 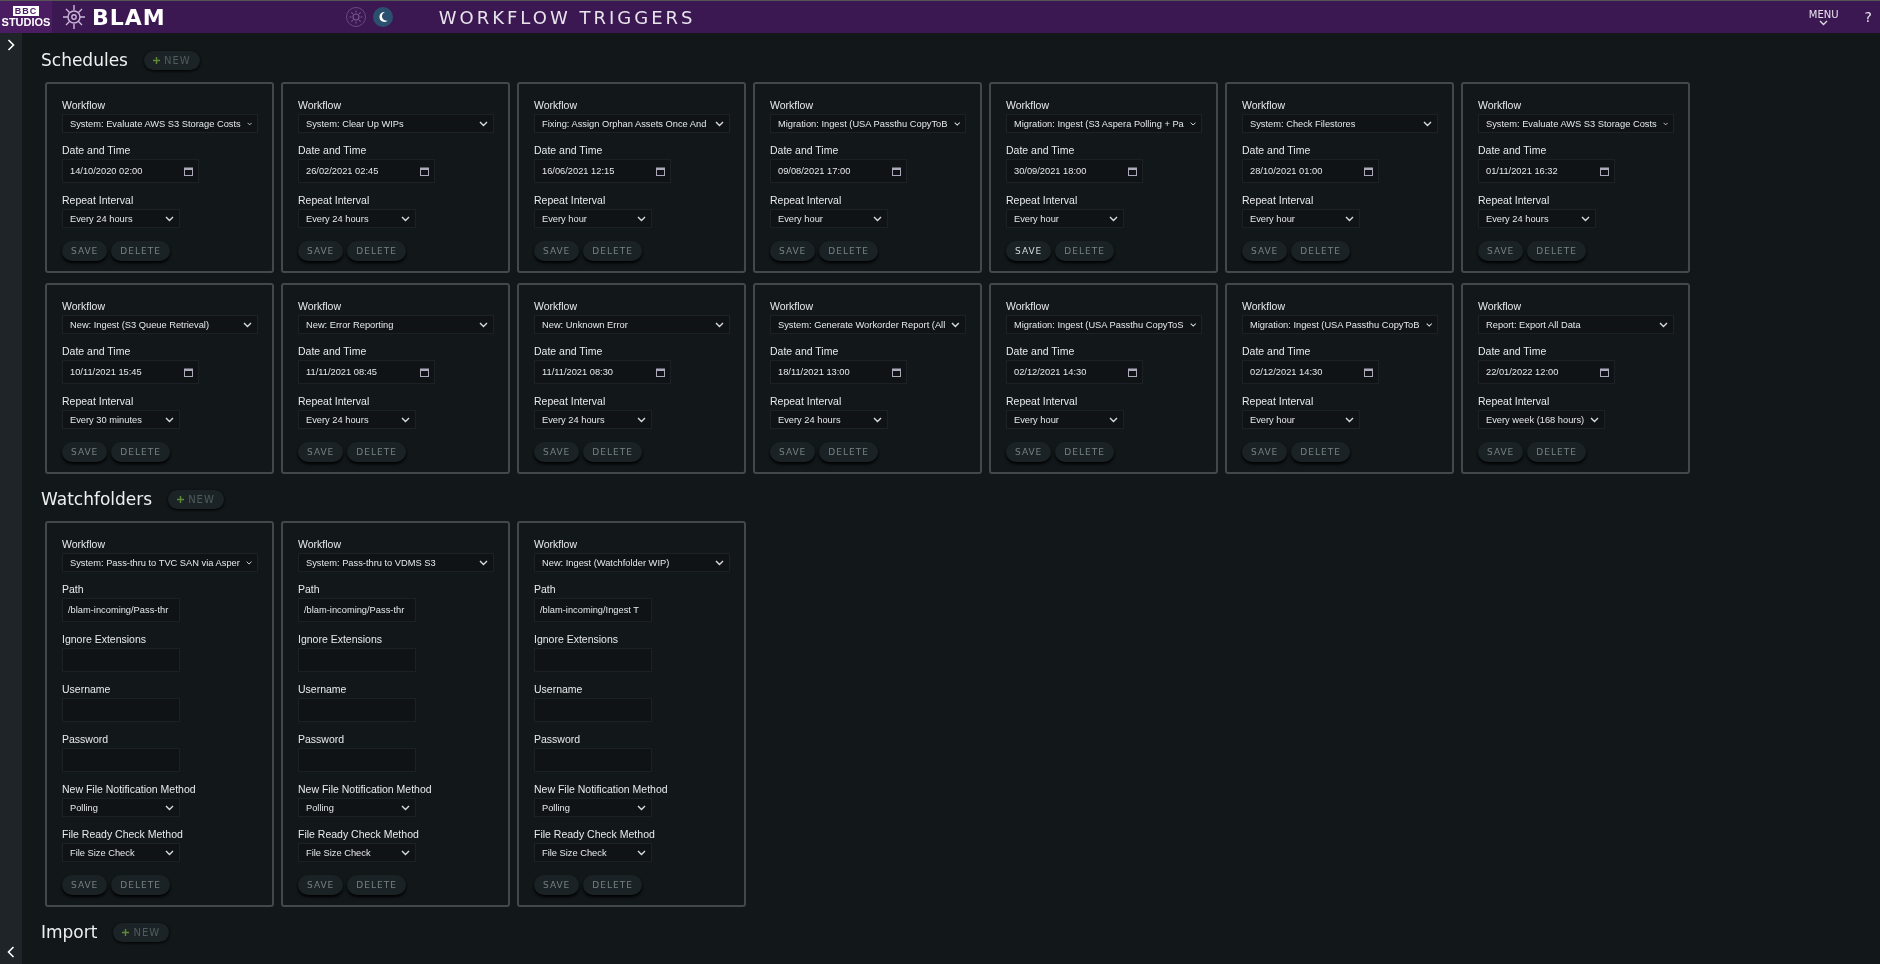 I want to click on dropdown: System: Check Filestores, so click(x=1340, y=123).